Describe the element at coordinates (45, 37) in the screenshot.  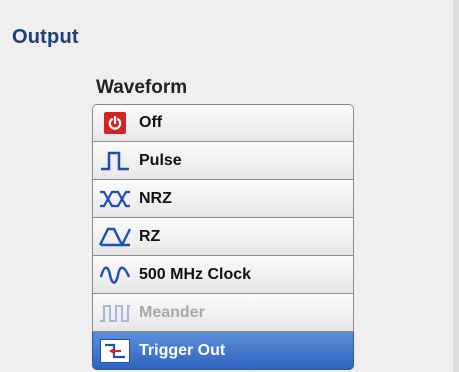
I see `panel-title: Output` at that location.